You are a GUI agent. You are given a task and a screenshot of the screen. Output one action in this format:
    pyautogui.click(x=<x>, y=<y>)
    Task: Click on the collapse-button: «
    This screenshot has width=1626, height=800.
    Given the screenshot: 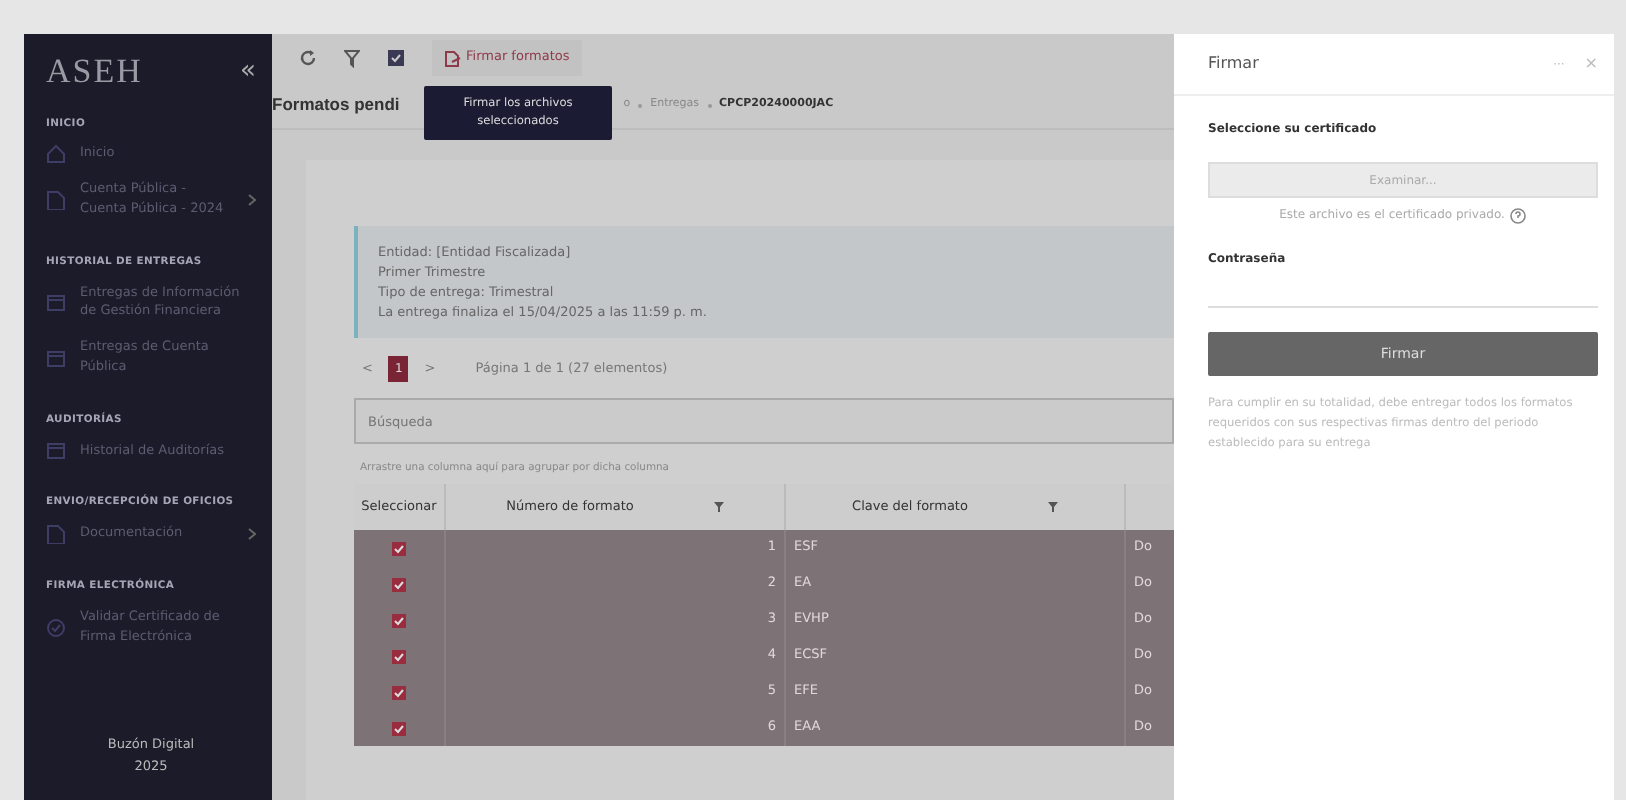 What is the action you would take?
    pyautogui.click(x=248, y=71)
    